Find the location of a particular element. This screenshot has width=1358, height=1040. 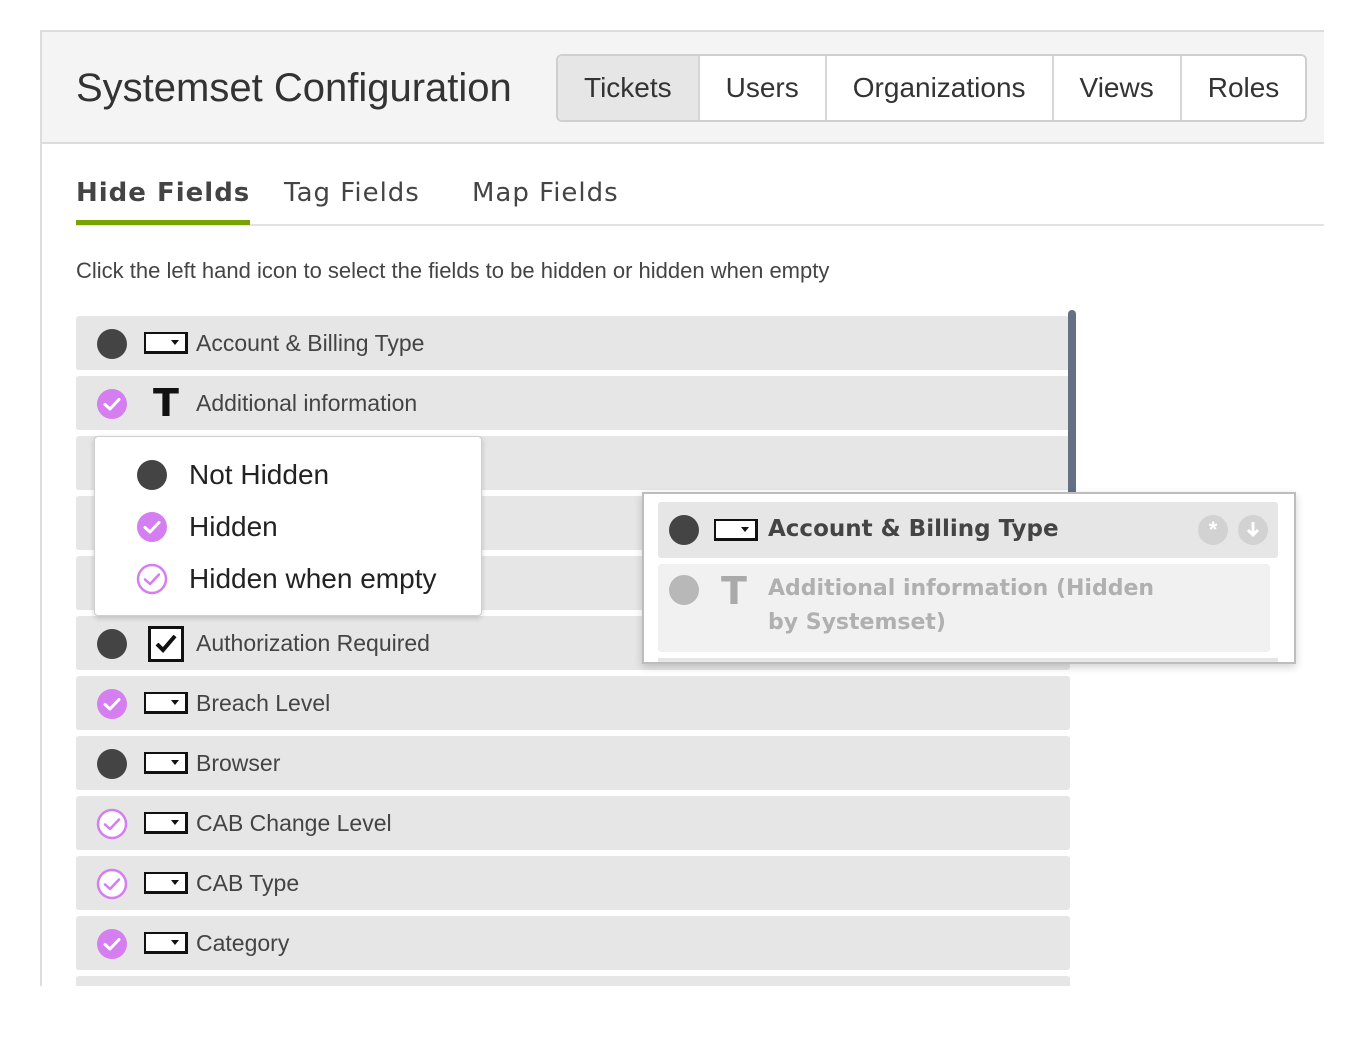

object-tabs: Tickets Users Organizations Views Roles is located at coordinates (932, 88).